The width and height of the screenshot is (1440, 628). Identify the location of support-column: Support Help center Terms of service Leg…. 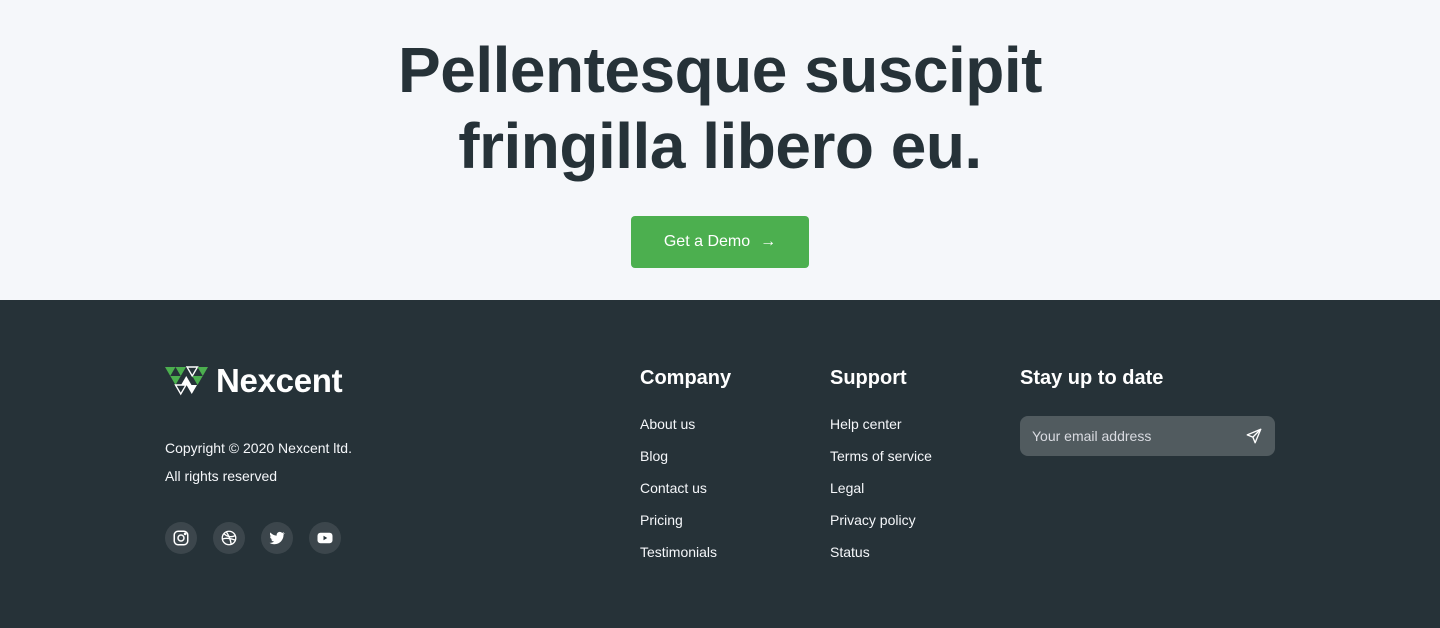
(881, 470).